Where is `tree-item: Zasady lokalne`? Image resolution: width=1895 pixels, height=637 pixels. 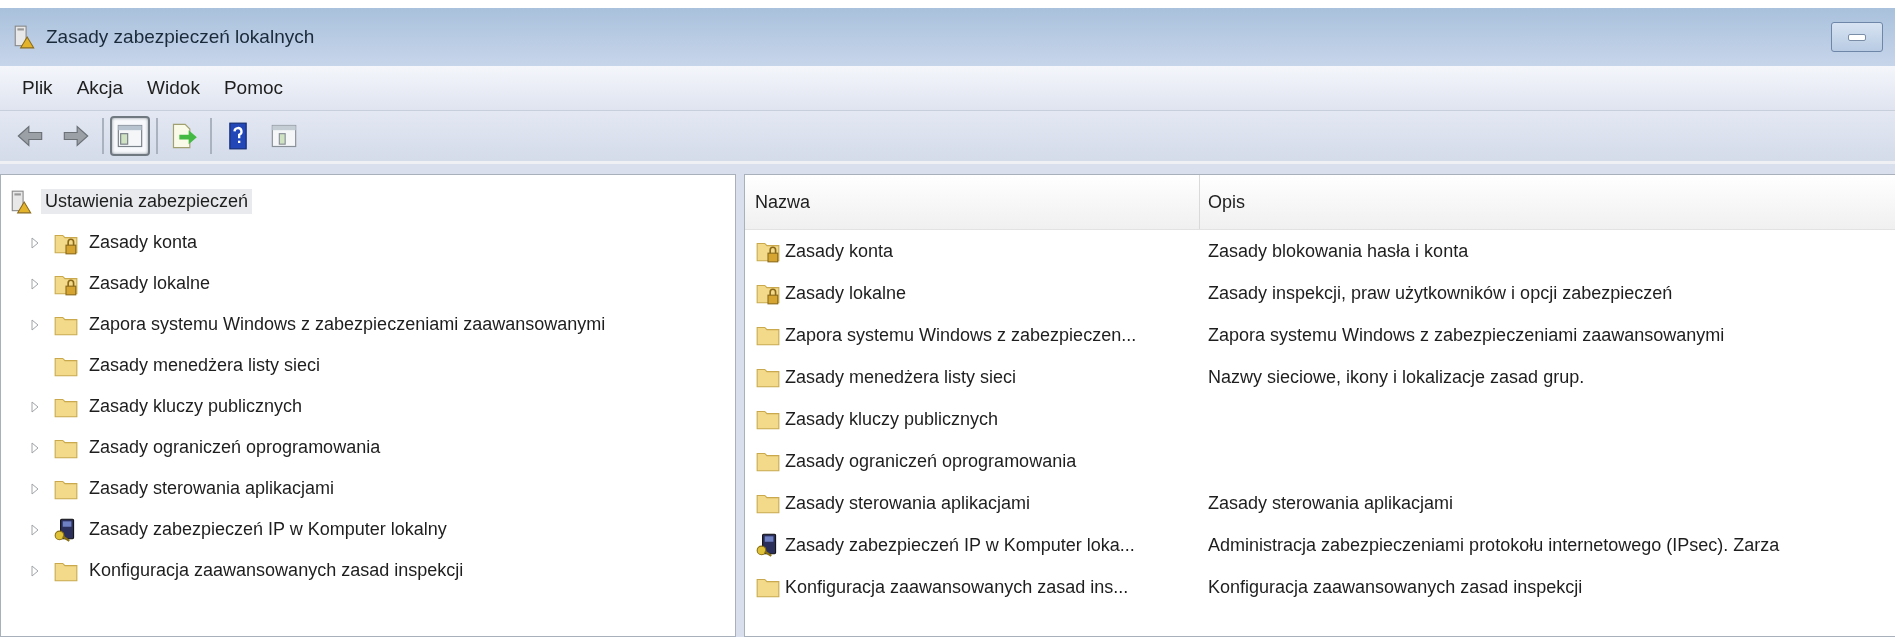 tree-item: Zasady lokalne is located at coordinates (150, 283).